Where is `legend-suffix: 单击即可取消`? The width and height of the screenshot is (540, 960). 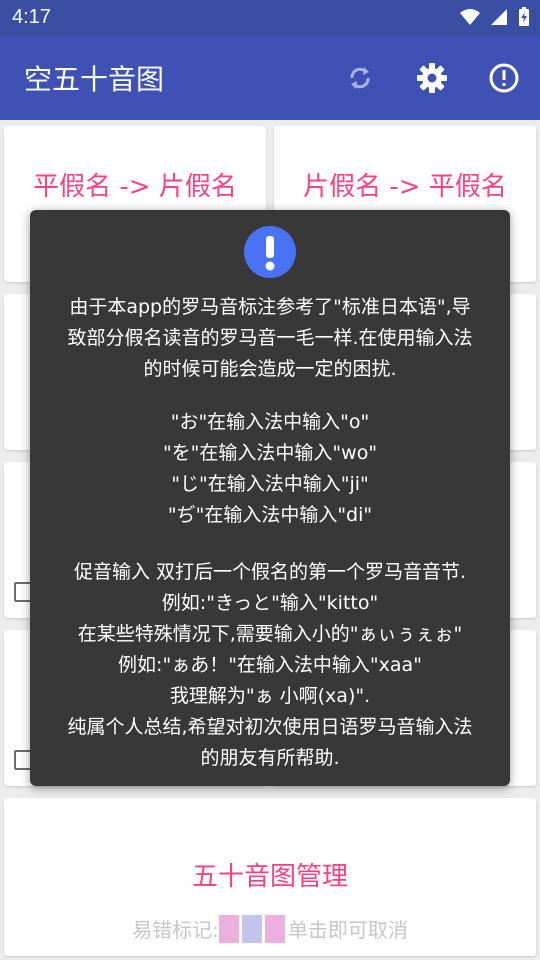 legend-suffix: 单击即可取消 is located at coordinates (347, 930).